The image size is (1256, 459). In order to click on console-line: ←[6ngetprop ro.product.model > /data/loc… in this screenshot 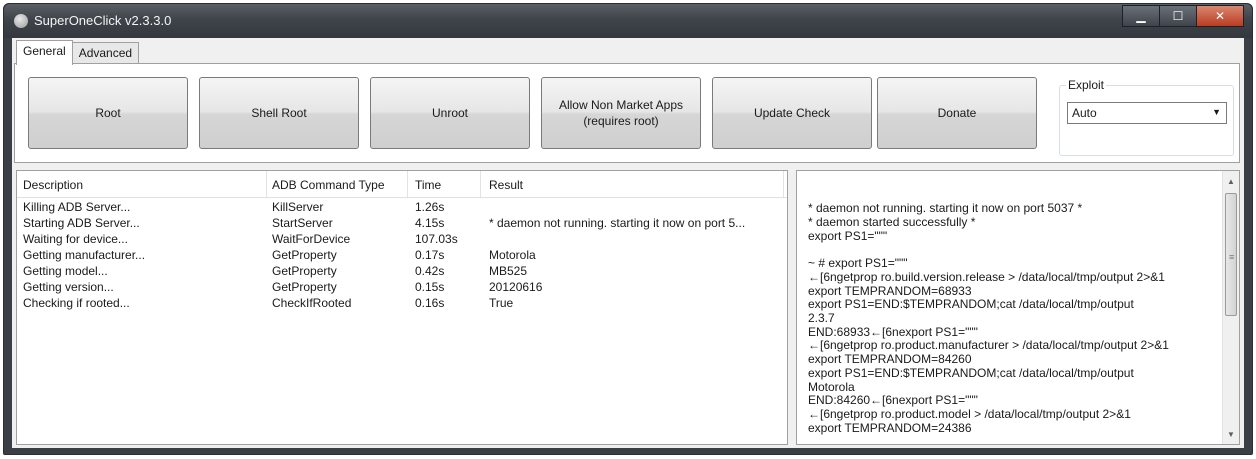, I will do `click(969, 413)`.